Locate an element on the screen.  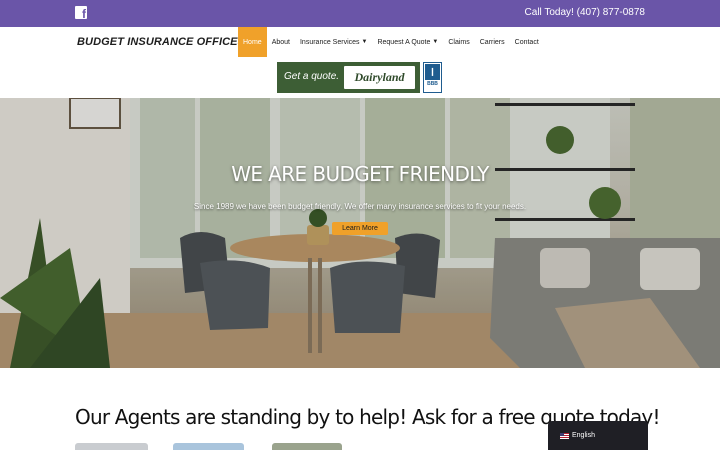
nav-insurance-services: Insurance Services ▼ is located at coordinates (333, 42).